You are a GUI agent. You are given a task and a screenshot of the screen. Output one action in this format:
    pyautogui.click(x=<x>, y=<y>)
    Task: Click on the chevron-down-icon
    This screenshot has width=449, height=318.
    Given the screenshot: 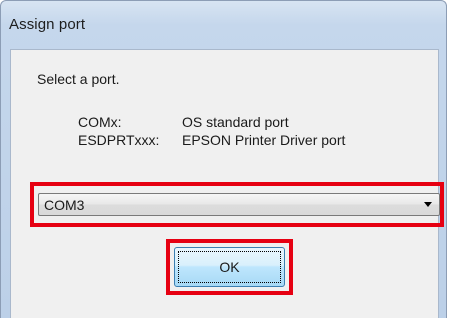 What is the action you would take?
    pyautogui.click(x=428, y=204)
    